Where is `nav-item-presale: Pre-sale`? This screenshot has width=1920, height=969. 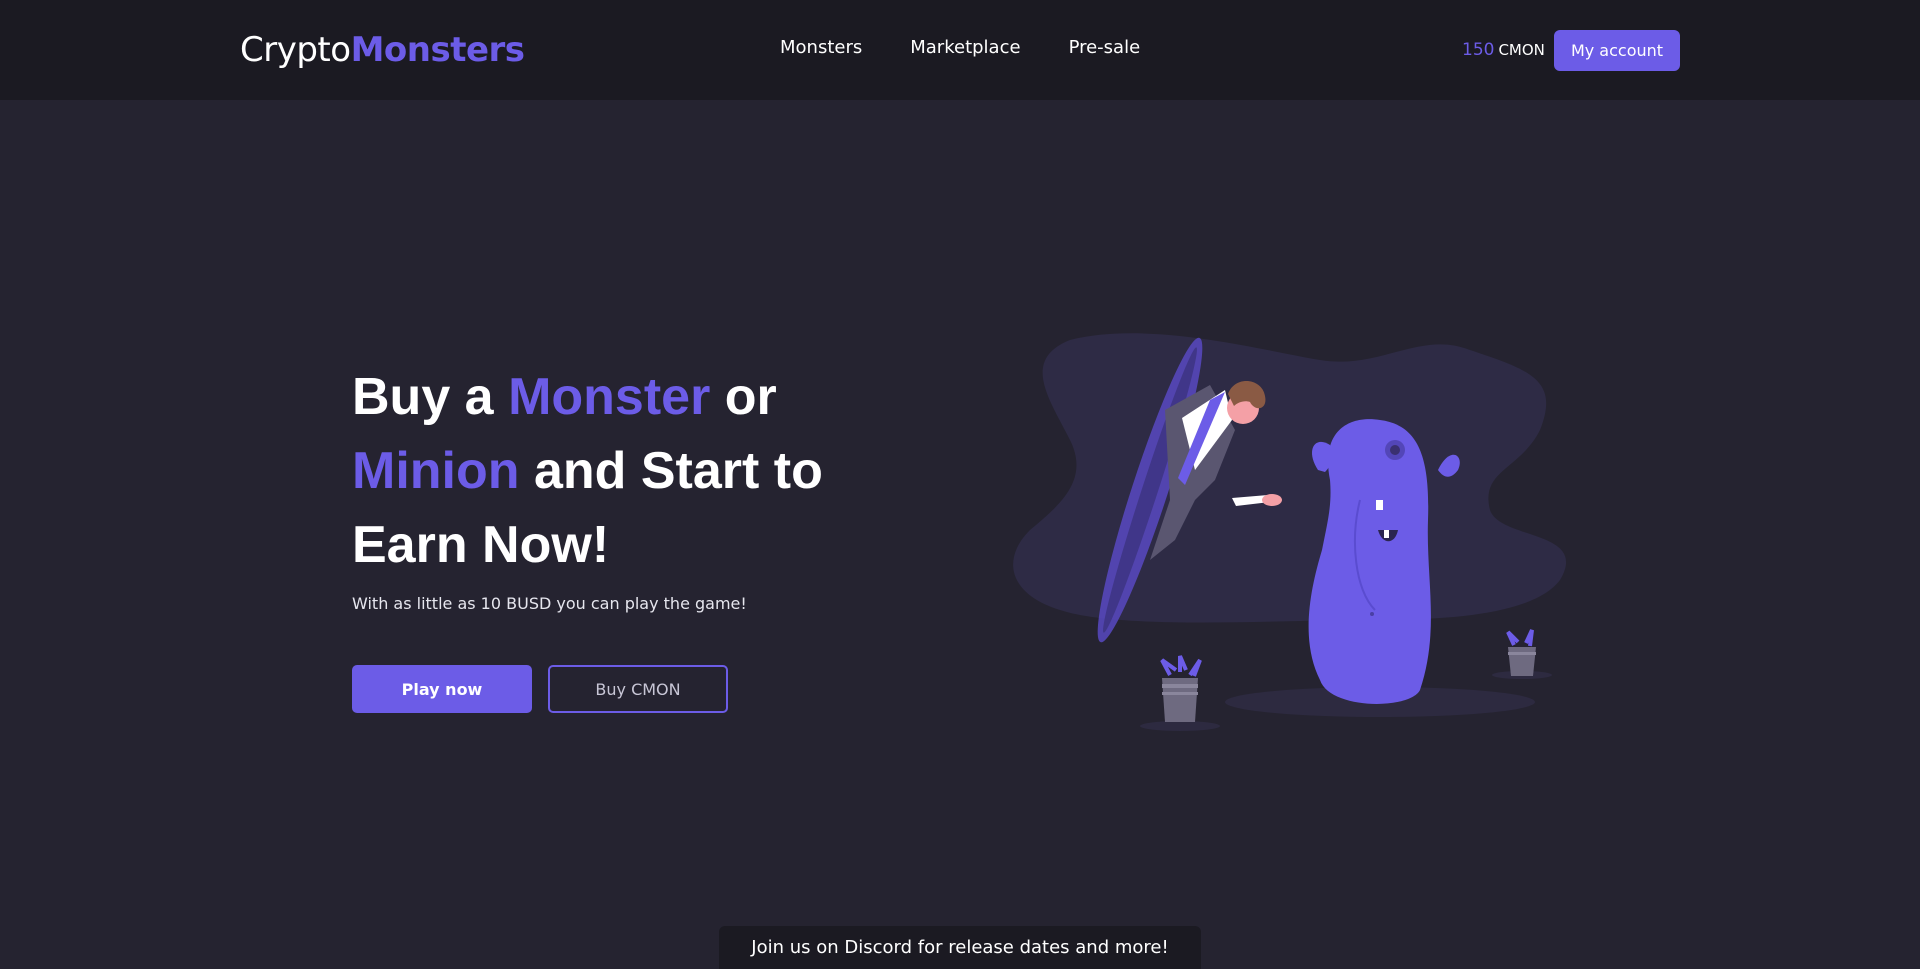
nav-item-presale: Pre-sale is located at coordinates (1105, 48).